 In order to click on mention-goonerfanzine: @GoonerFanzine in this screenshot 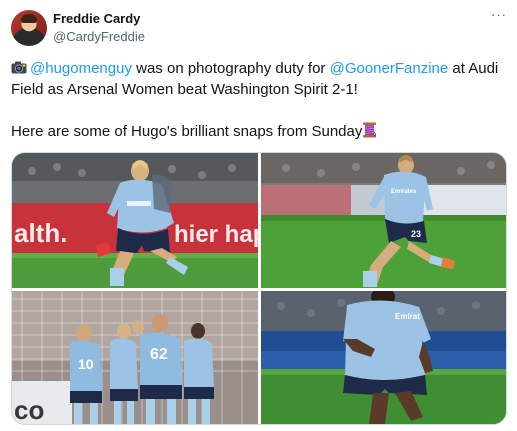, I will do `click(389, 68)`.